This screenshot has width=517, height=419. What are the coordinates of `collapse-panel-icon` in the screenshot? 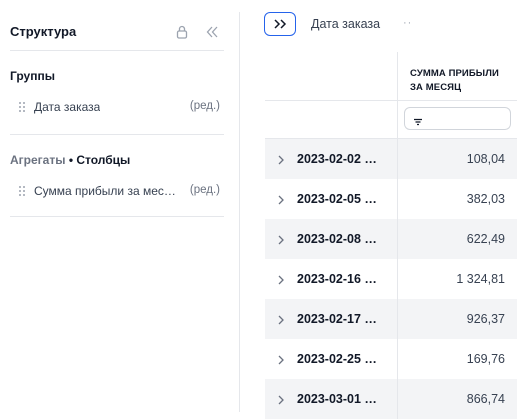 It's located at (212, 32).